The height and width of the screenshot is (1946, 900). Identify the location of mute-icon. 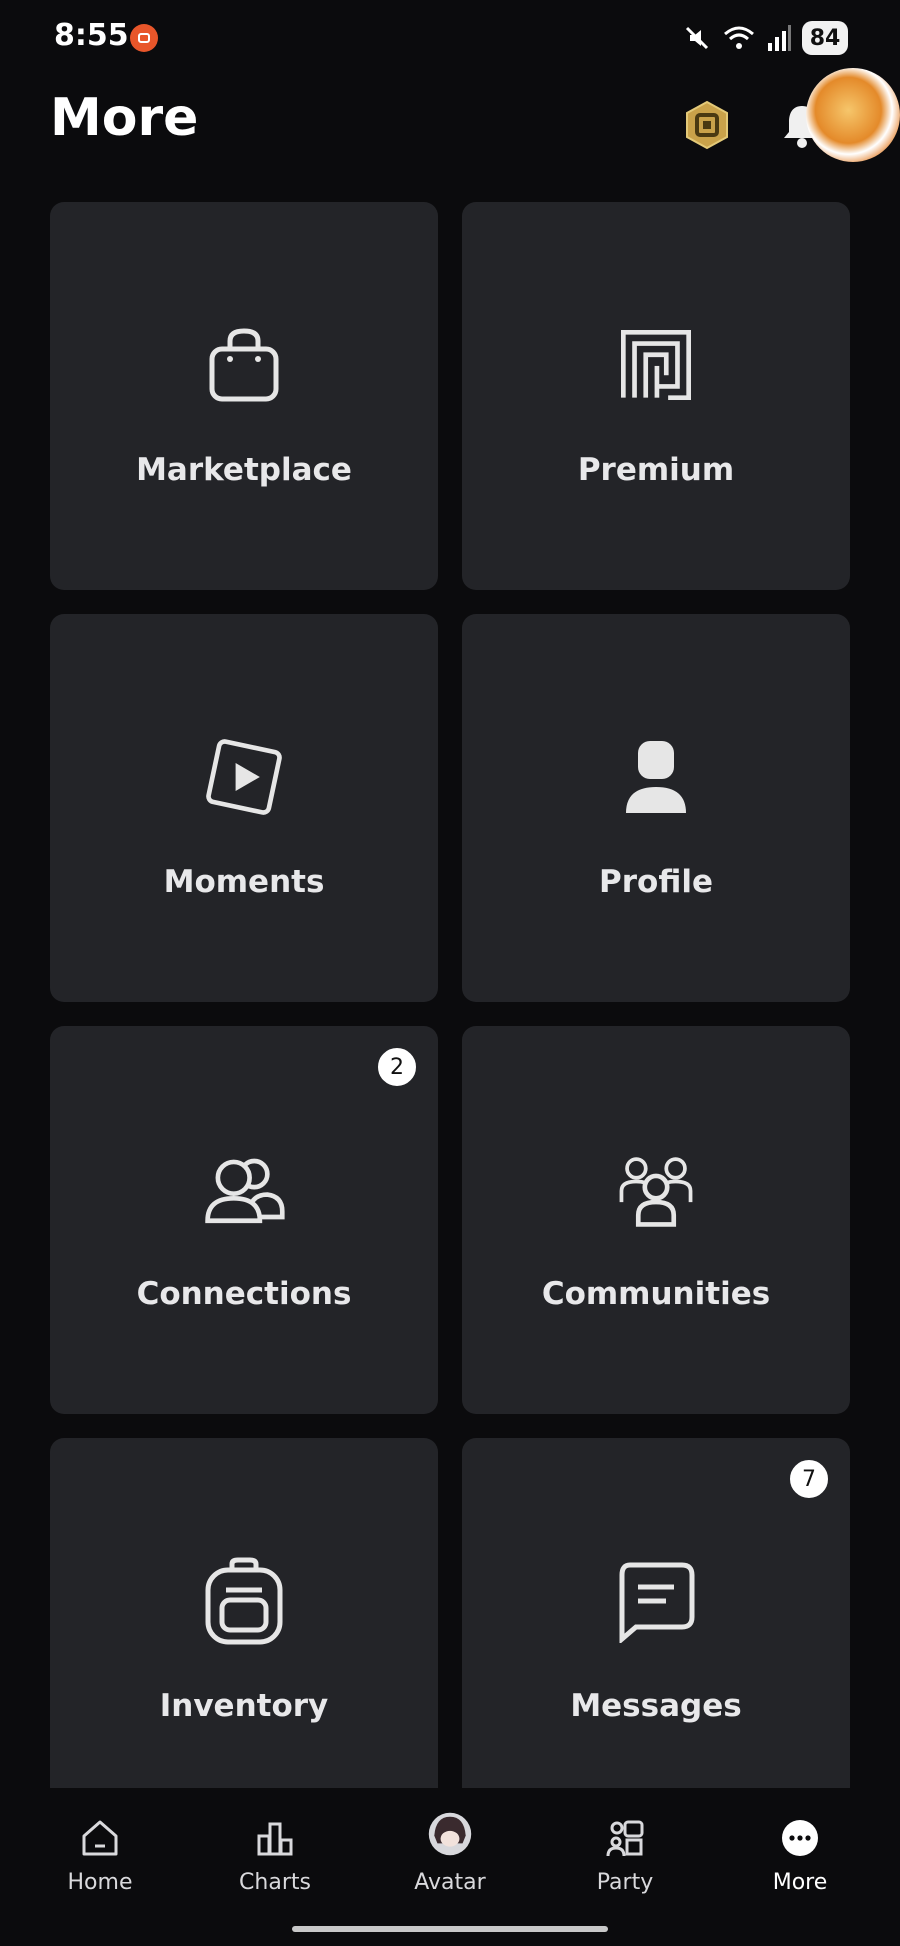
(697, 38).